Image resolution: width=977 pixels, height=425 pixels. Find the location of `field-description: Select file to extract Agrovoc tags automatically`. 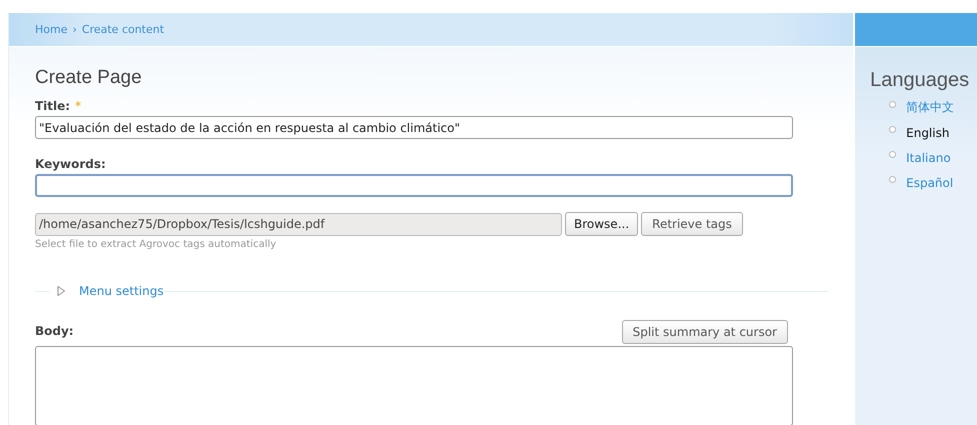

field-description: Select file to extract Agrovoc tags automatically is located at coordinates (156, 244).